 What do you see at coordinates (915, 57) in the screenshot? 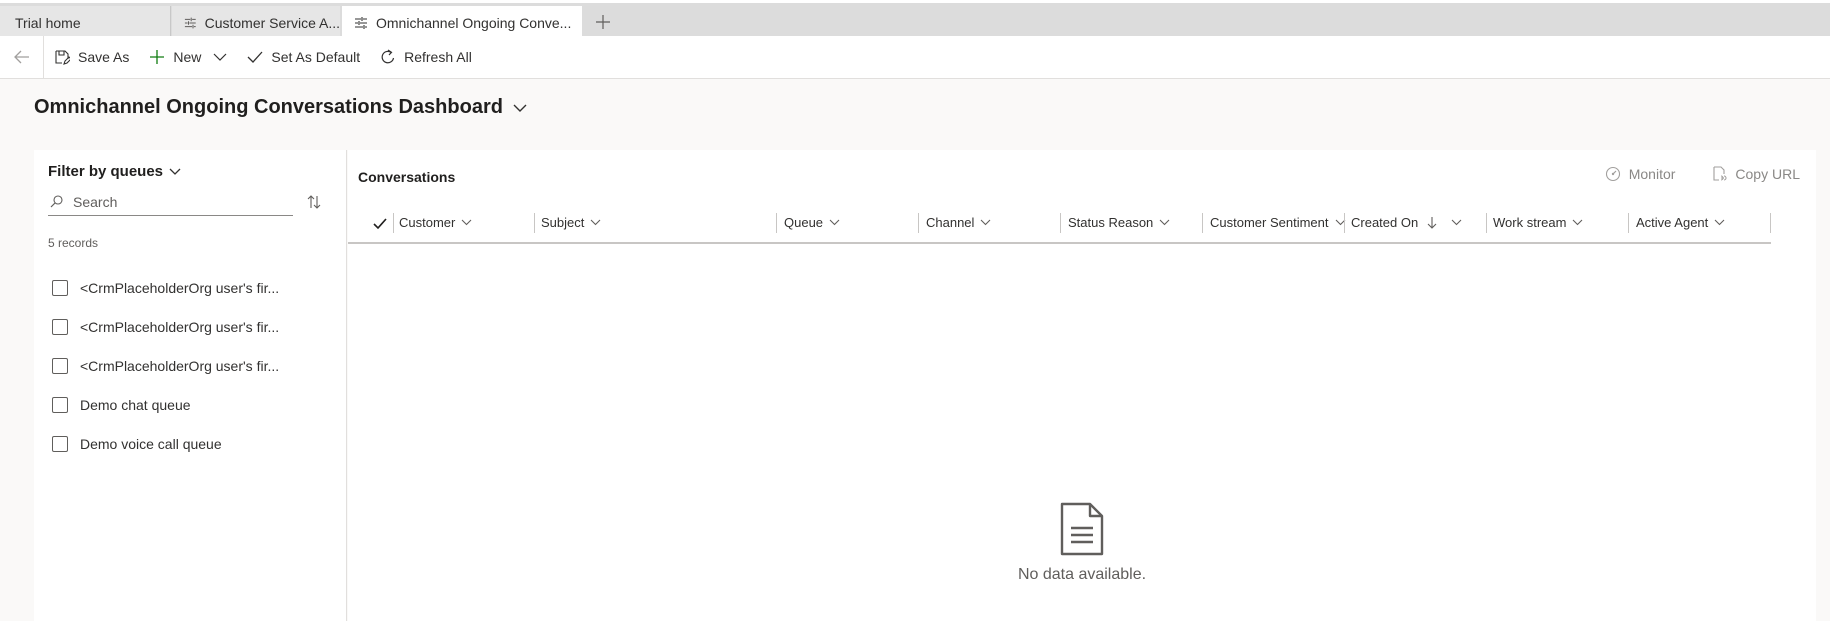
I see `command-bar: Save As New Set As Default Refresh All` at bounding box center [915, 57].